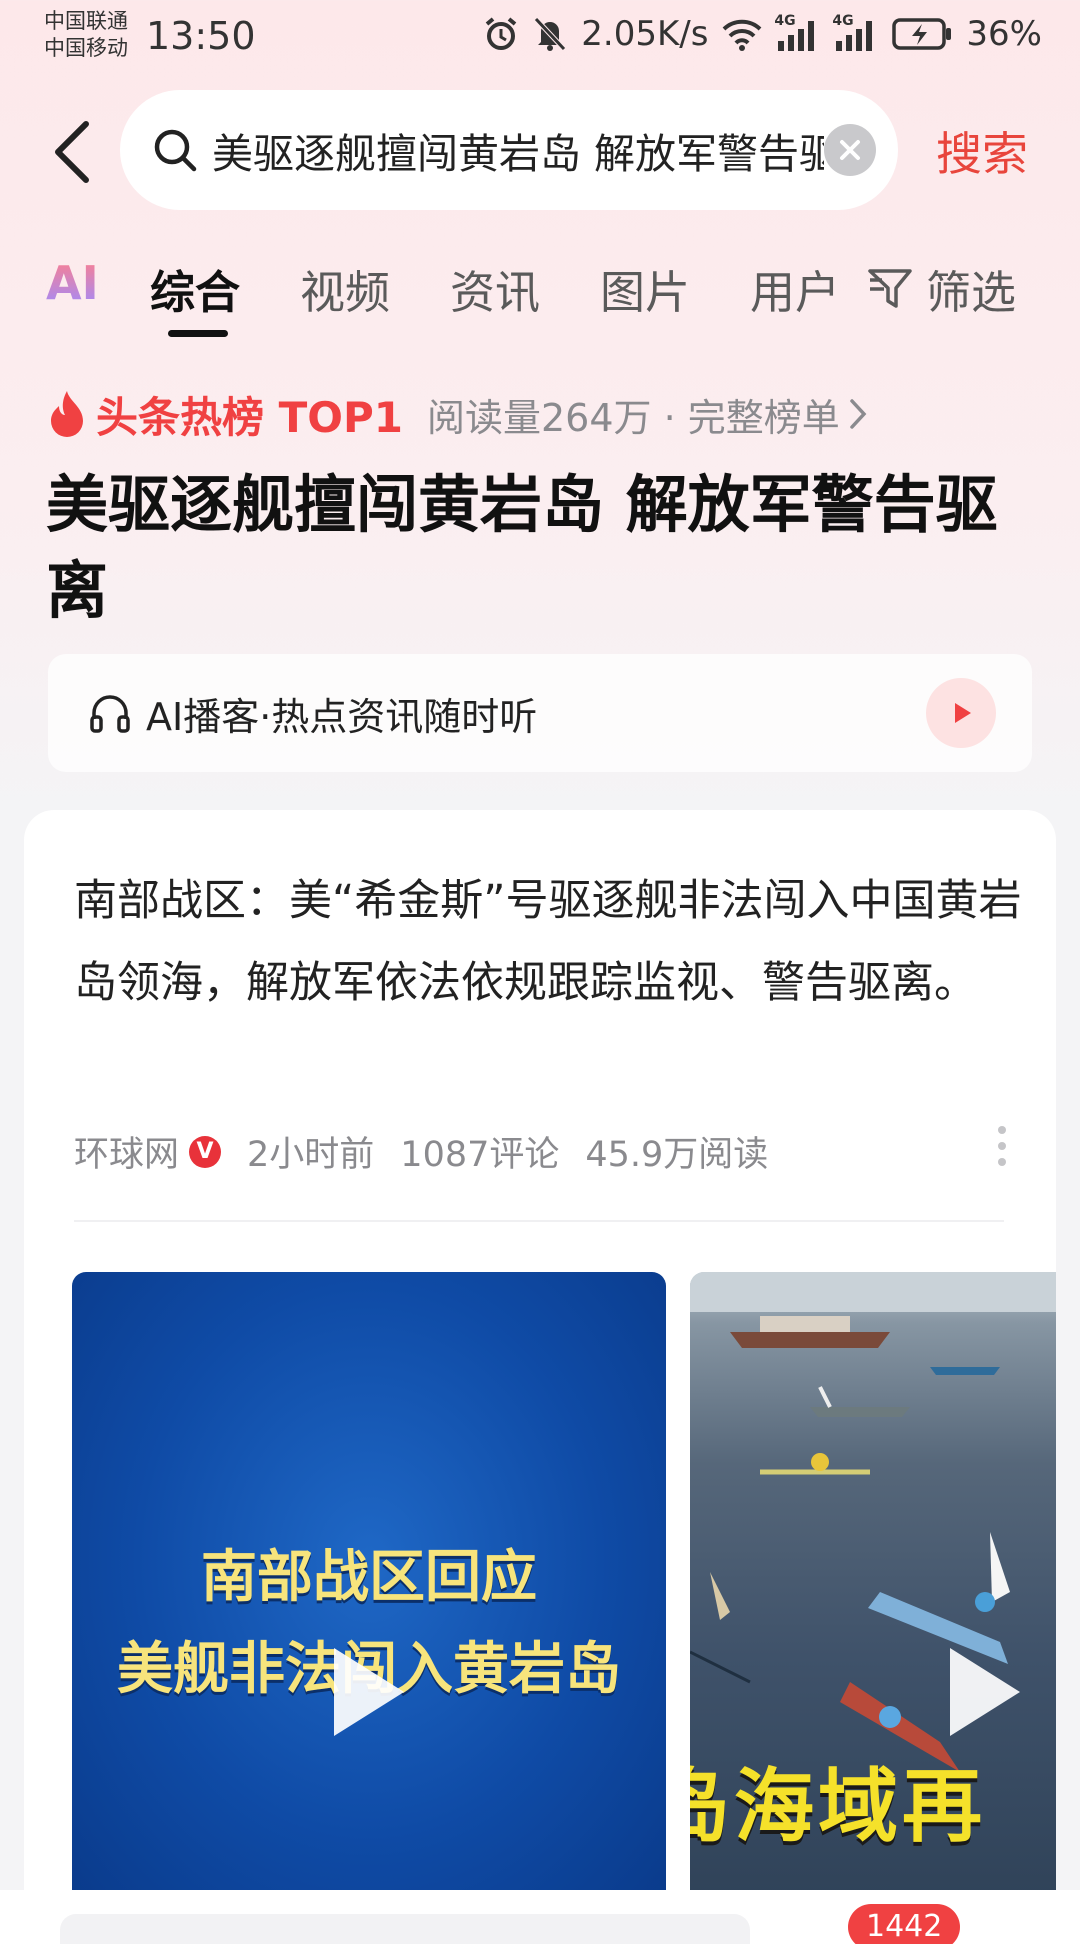  What do you see at coordinates (345, 288) in the screenshot?
I see `tab-video: 视频` at bounding box center [345, 288].